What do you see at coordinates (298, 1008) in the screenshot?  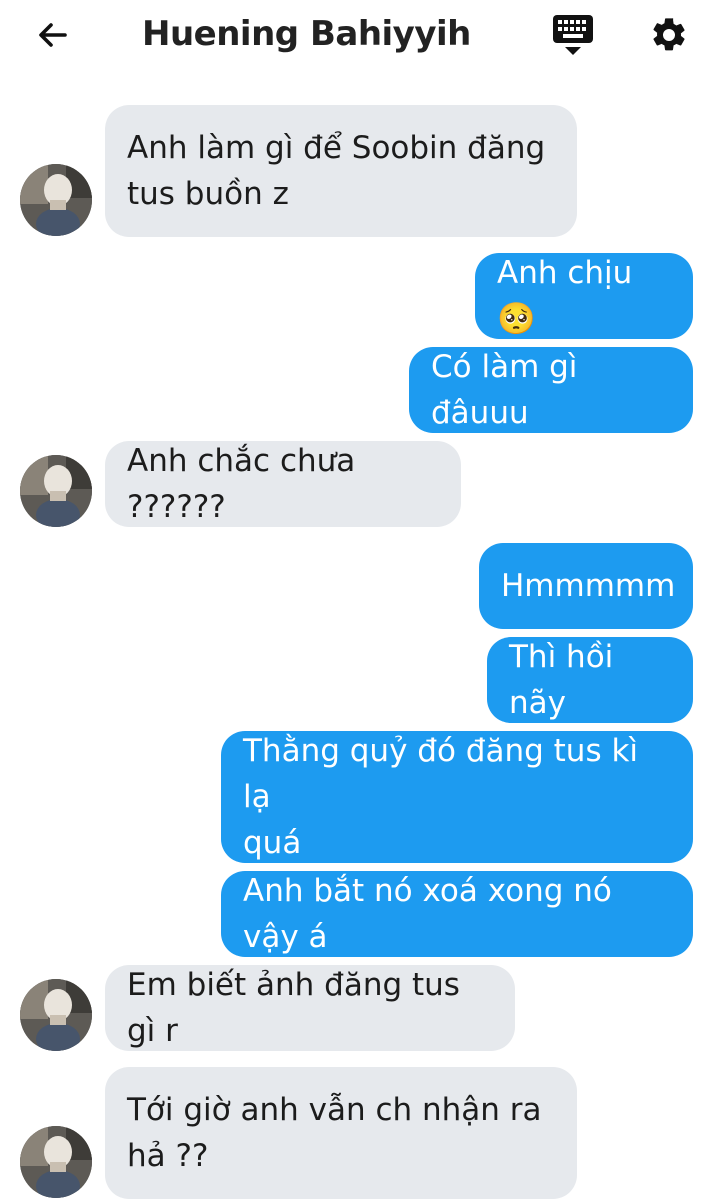 I see `message-text: Em biết ảnh đăng tus gì r` at bounding box center [298, 1008].